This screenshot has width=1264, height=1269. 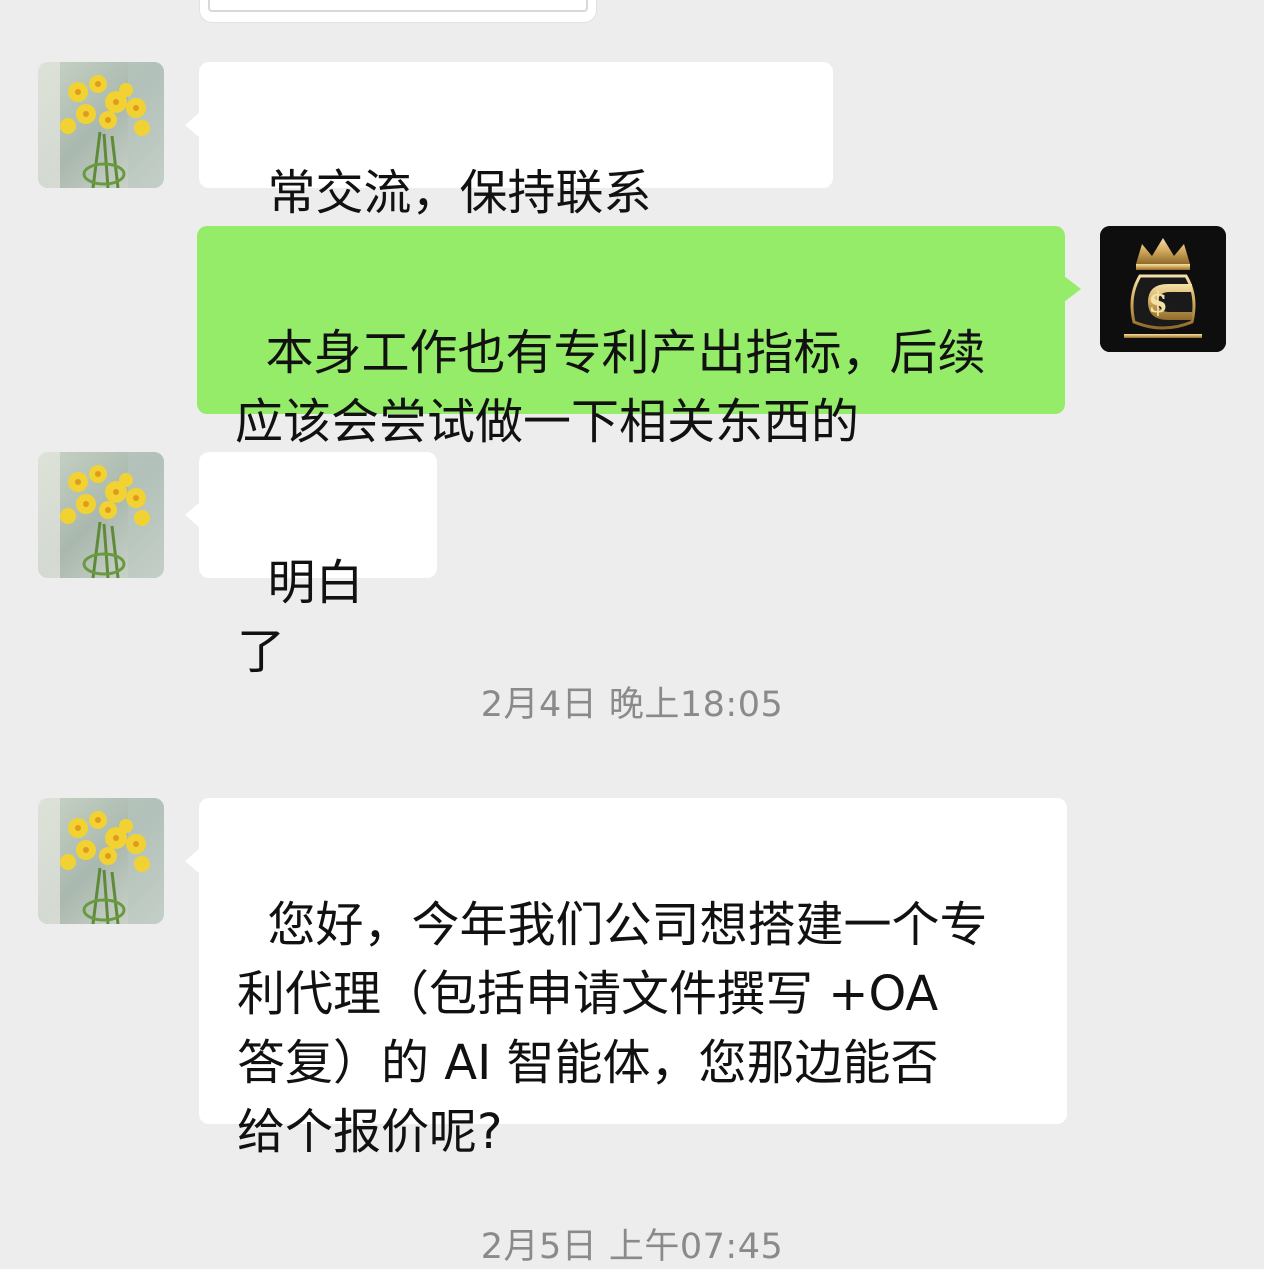 I want to click on message-text: 明白了, so click(x=300, y=617).